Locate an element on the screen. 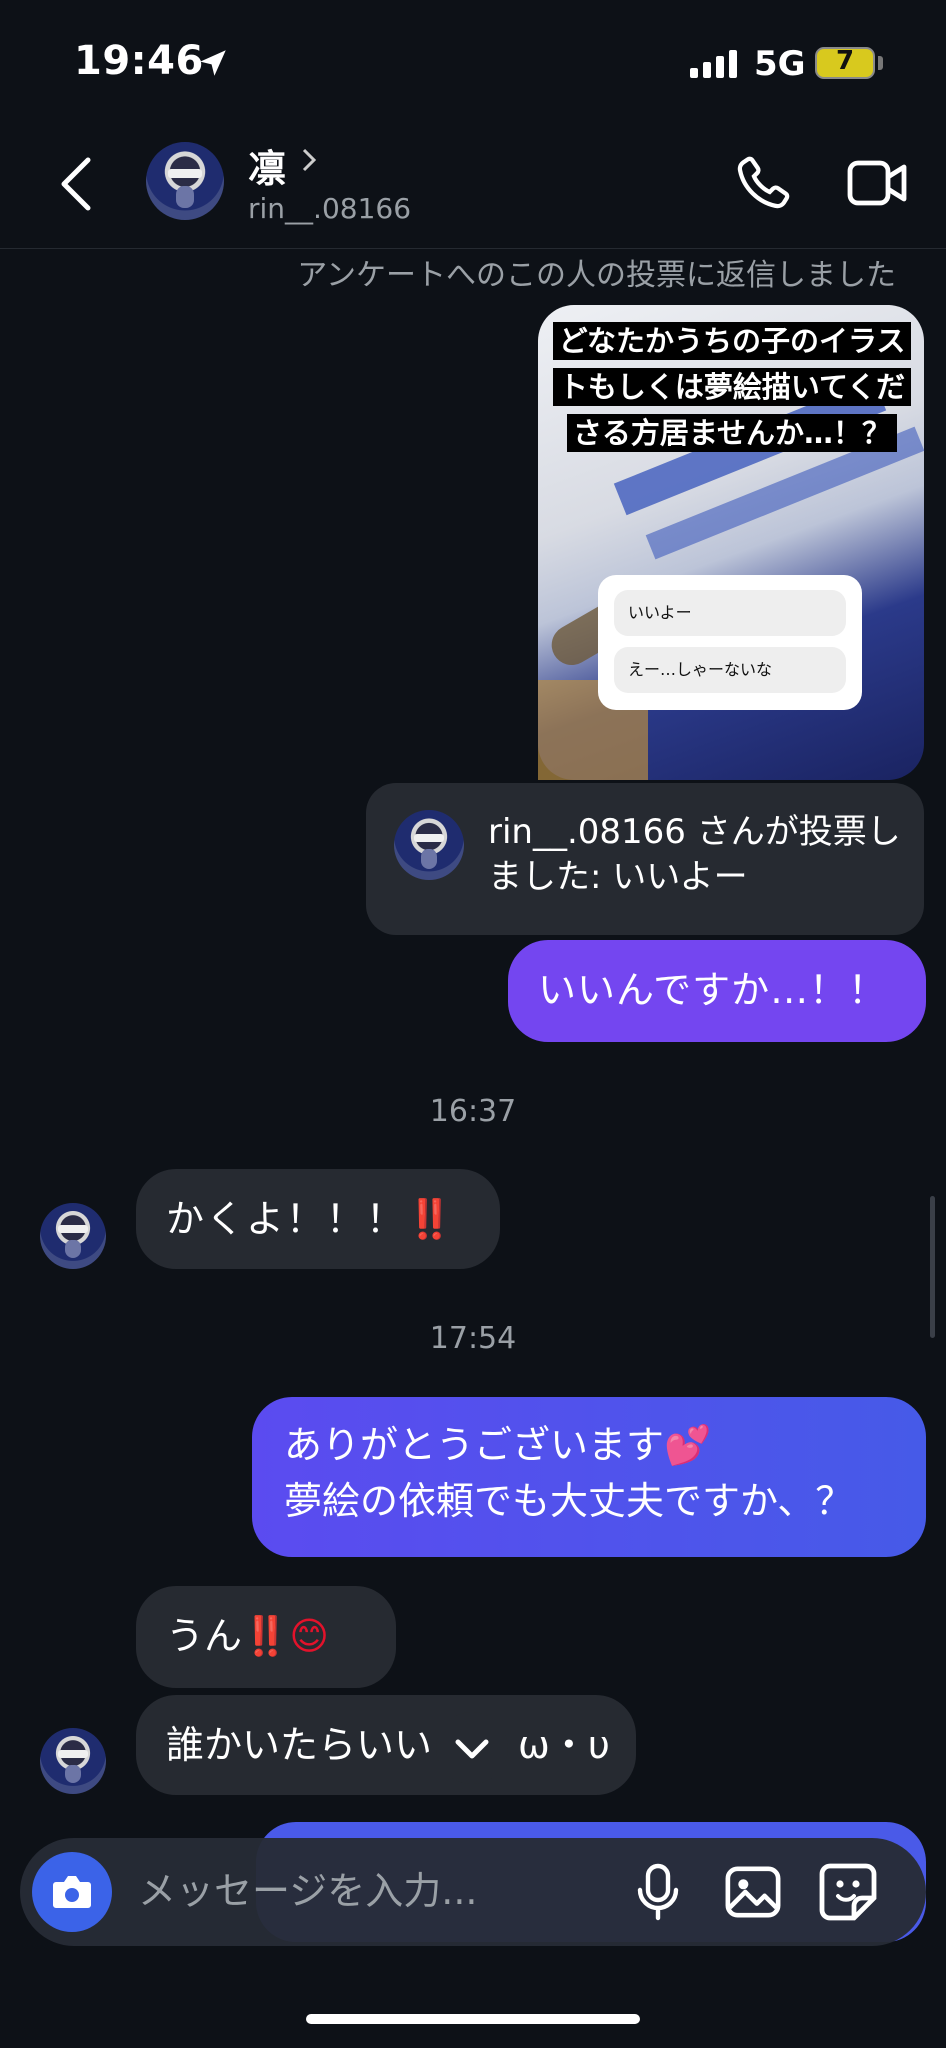 Image resolution: width=946 pixels, height=2048 pixels. two-hearts-emoji: 💕 is located at coordinates (688, 1445).